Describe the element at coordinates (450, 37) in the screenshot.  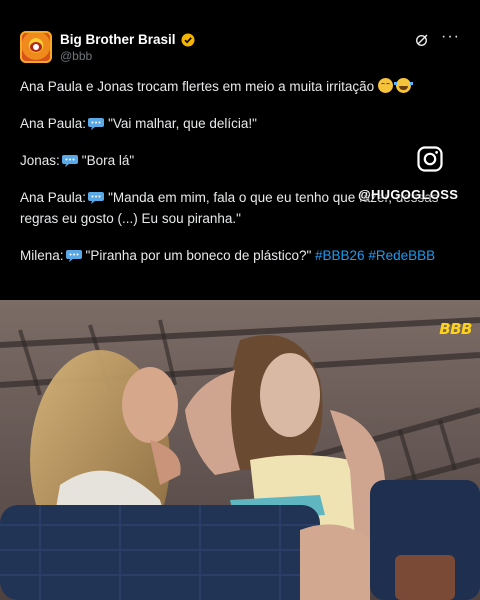
I see `more-options-icon: ···` at that location.